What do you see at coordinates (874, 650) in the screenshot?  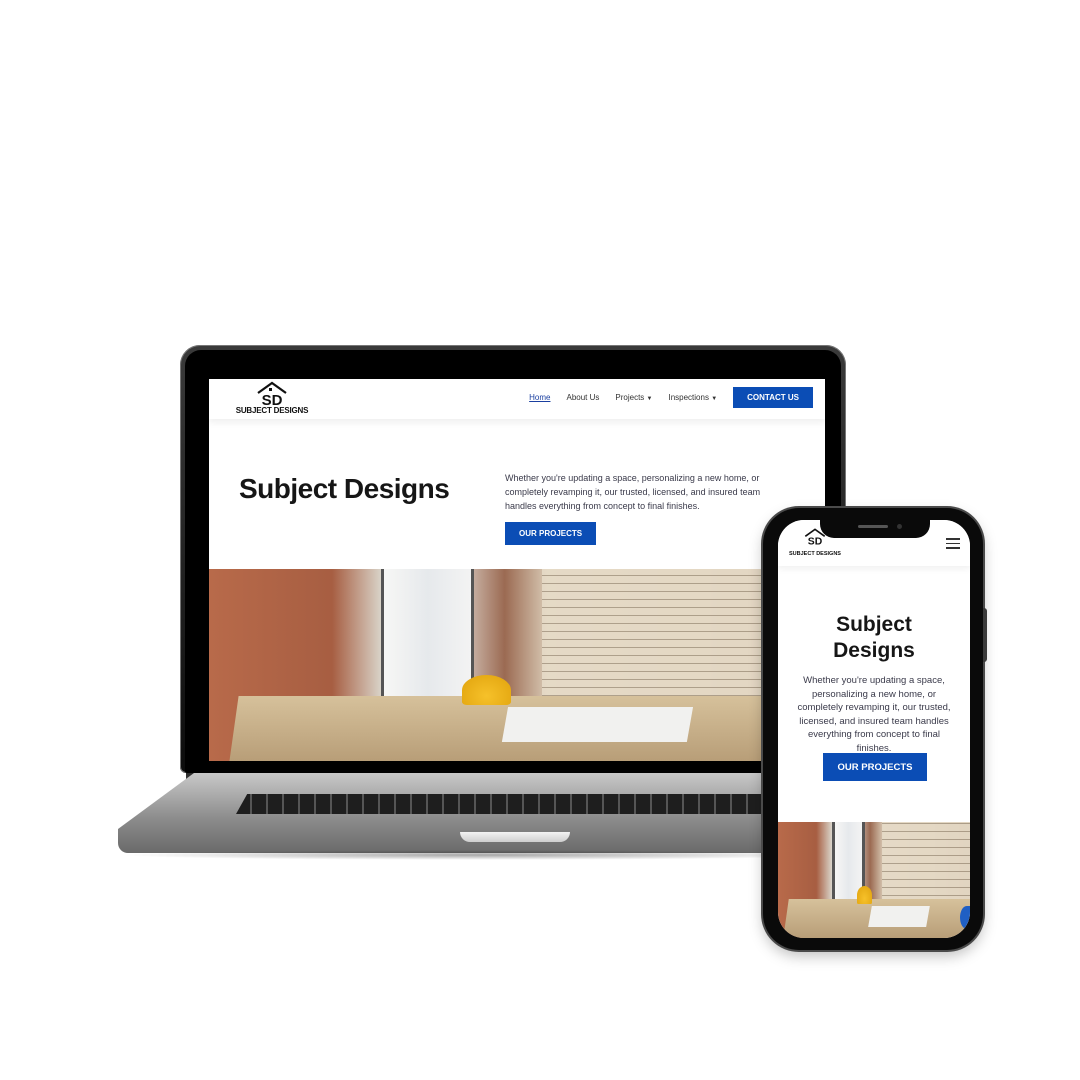 I see `mobile-title-line2: Designs` at bounding box center [874, 650].